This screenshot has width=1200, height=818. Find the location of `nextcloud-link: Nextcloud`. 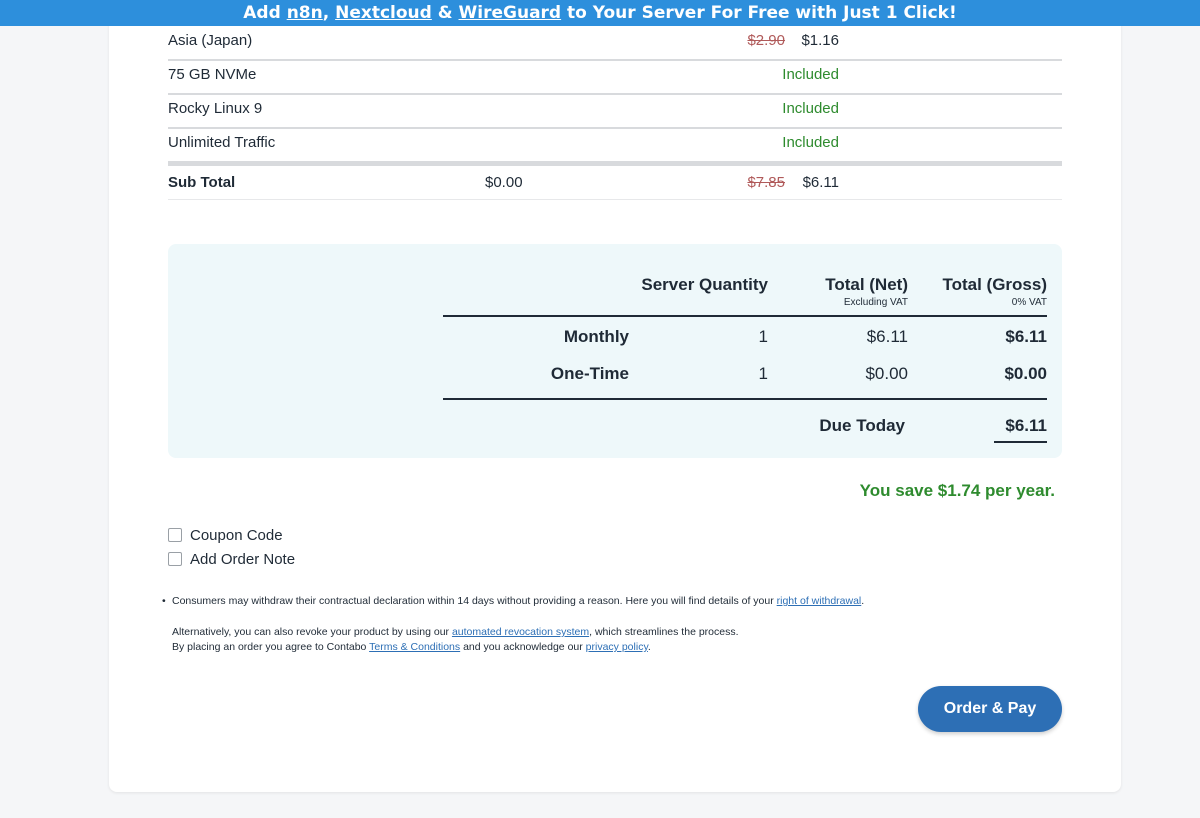

nextcloud-link: Nextcloud is located at coordinates (383, 13).